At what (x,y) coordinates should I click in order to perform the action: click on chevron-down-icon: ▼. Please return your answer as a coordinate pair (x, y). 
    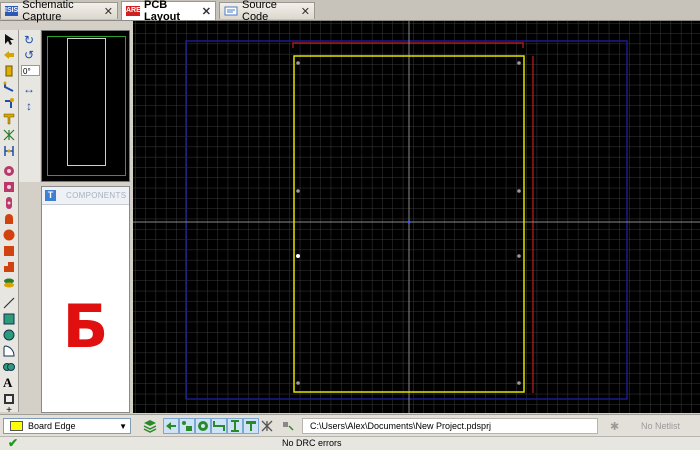
    Looking at the image, I should click on (123, 426).